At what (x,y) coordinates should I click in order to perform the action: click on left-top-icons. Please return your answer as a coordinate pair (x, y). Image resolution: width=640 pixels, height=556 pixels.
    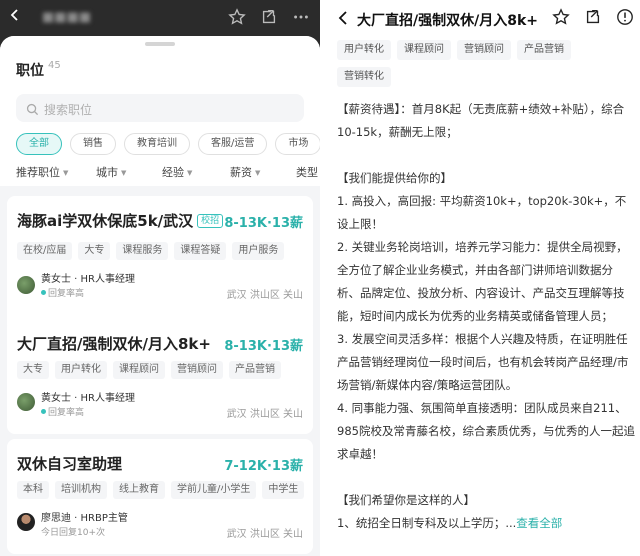
    Looking at the image, I should click on (269, 17).